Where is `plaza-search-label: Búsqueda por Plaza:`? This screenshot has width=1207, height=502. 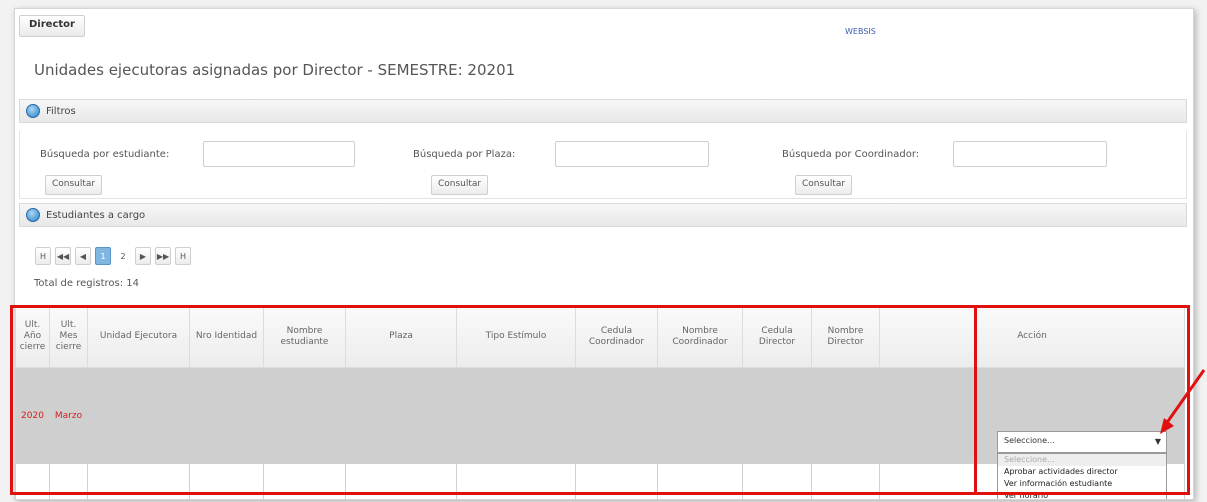 plaza-search-label: Búsqueda por Plaza: is located at coordinates (464, 154).